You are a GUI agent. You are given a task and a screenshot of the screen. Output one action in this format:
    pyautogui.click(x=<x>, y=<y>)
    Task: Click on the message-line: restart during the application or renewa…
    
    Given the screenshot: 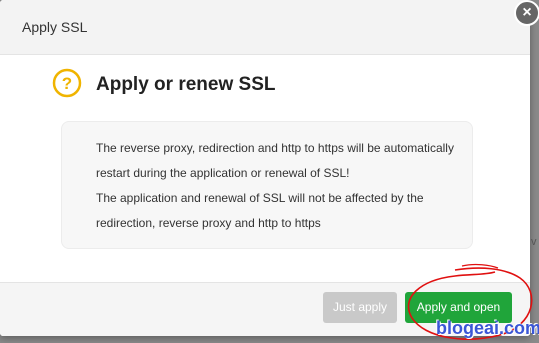 What is the action you would take?
    pyautogui.click(x=223, y=173)
    